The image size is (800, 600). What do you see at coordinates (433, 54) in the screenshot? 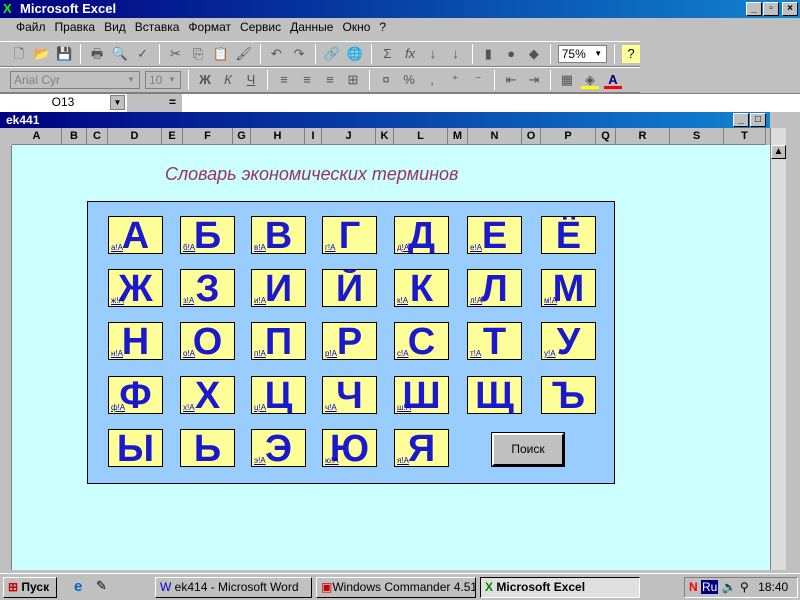
I see `sort-ascending-icon: ↓` at bounding box center [433, 54].